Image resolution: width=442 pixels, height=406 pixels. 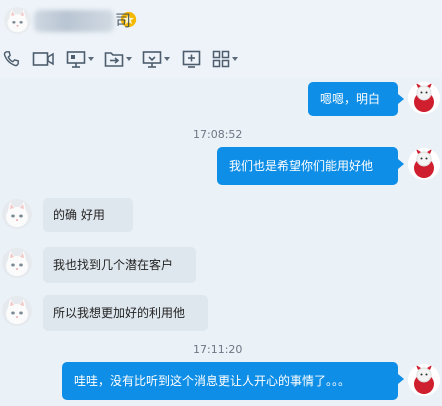 I want to click on phone-icon, so click(x=11, y=59).